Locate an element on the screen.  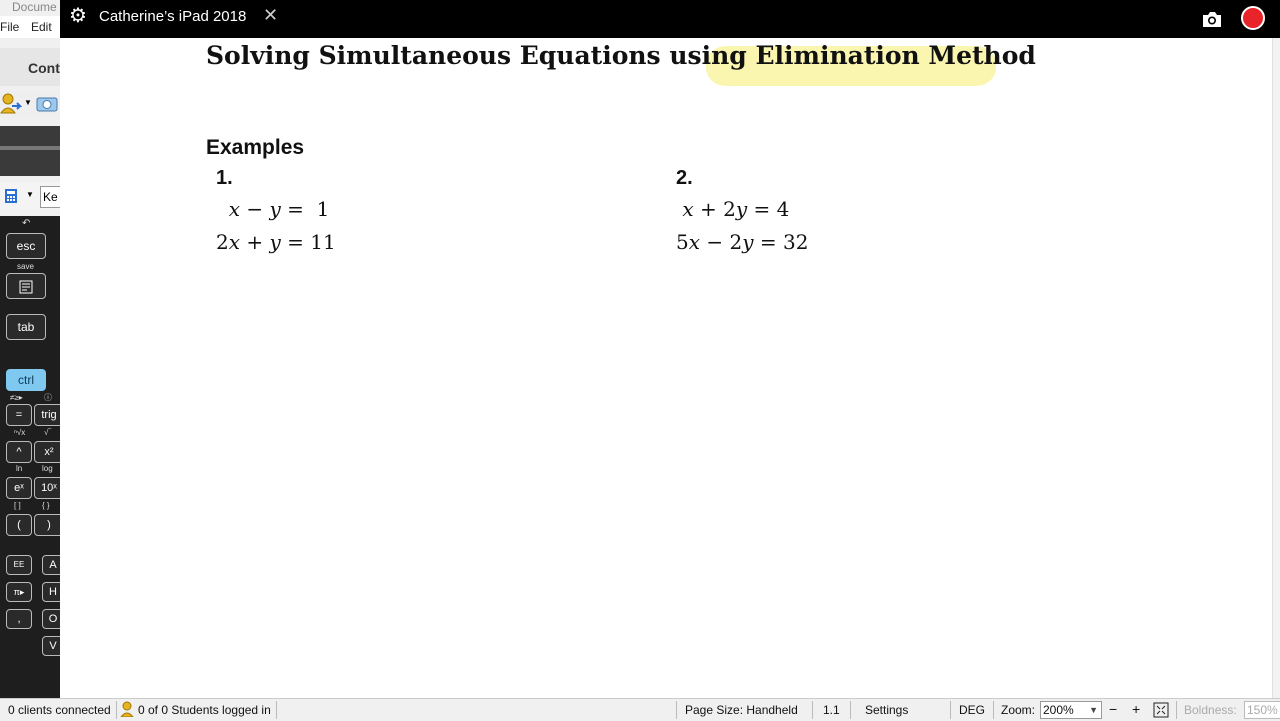
students-status: 0 of 0 Students logged in is located at coordinates (204, 710).